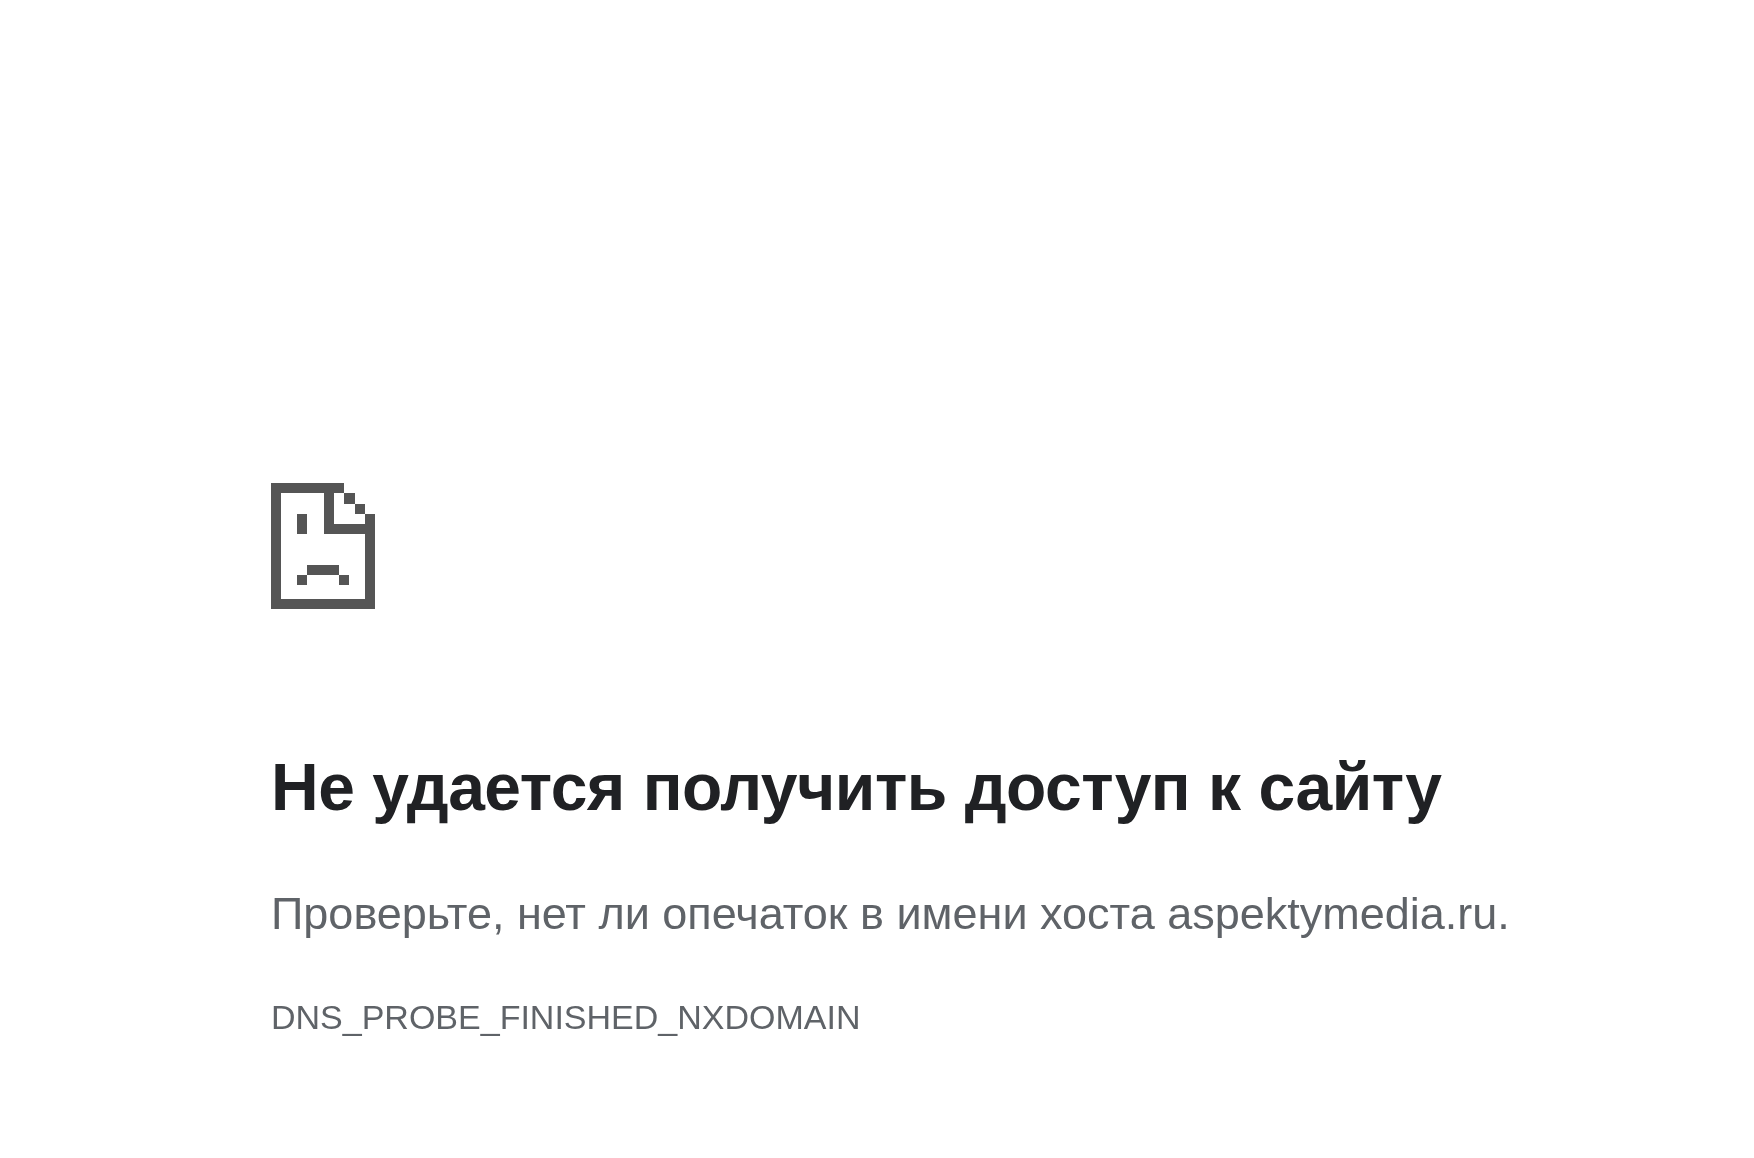  I want to click on error-message: Проверьте, нет ли опечаток в имени хоста aspektymedia.ru., so click(890, 914).